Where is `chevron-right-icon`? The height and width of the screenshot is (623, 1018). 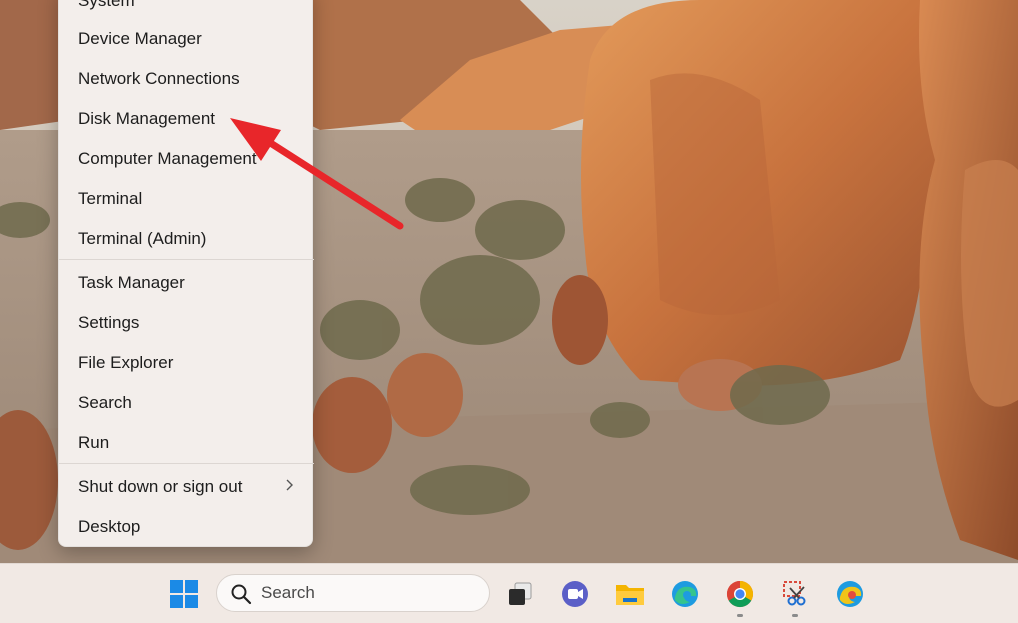 chevron-right-icon is located at coordinates (289, 487).